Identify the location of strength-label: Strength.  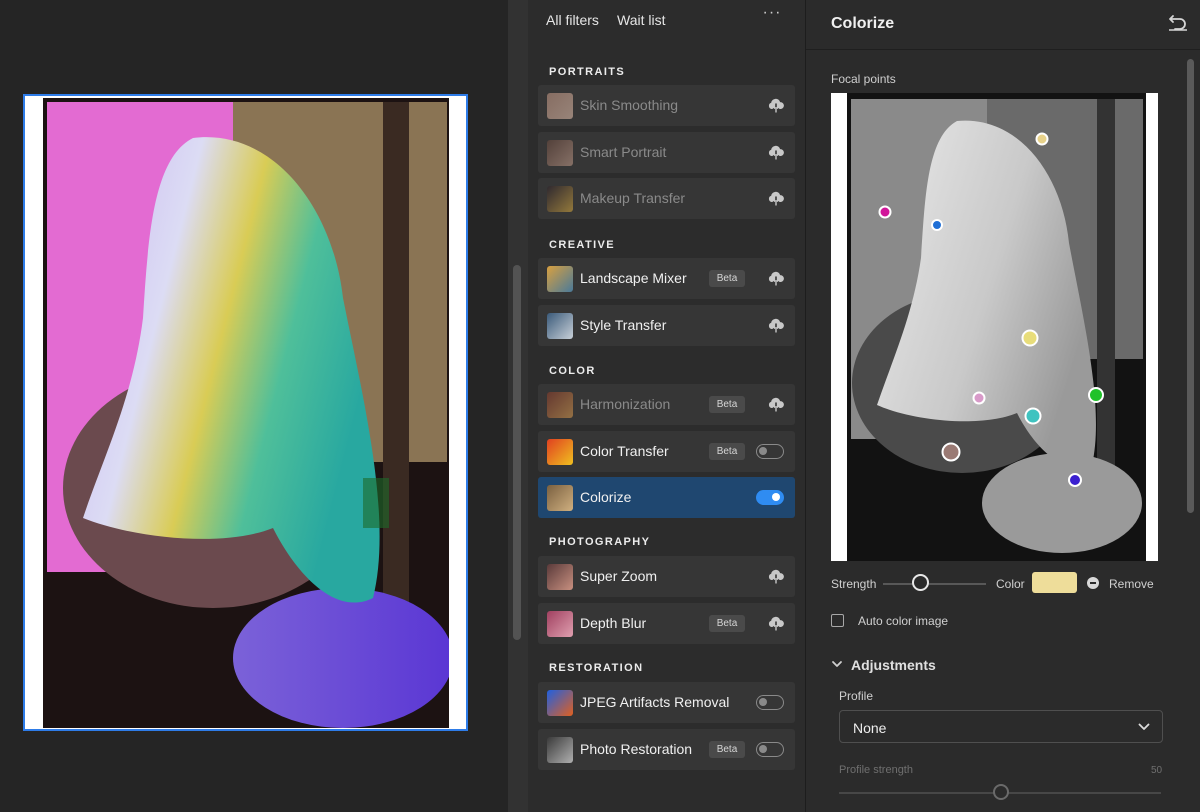
(854, 584).